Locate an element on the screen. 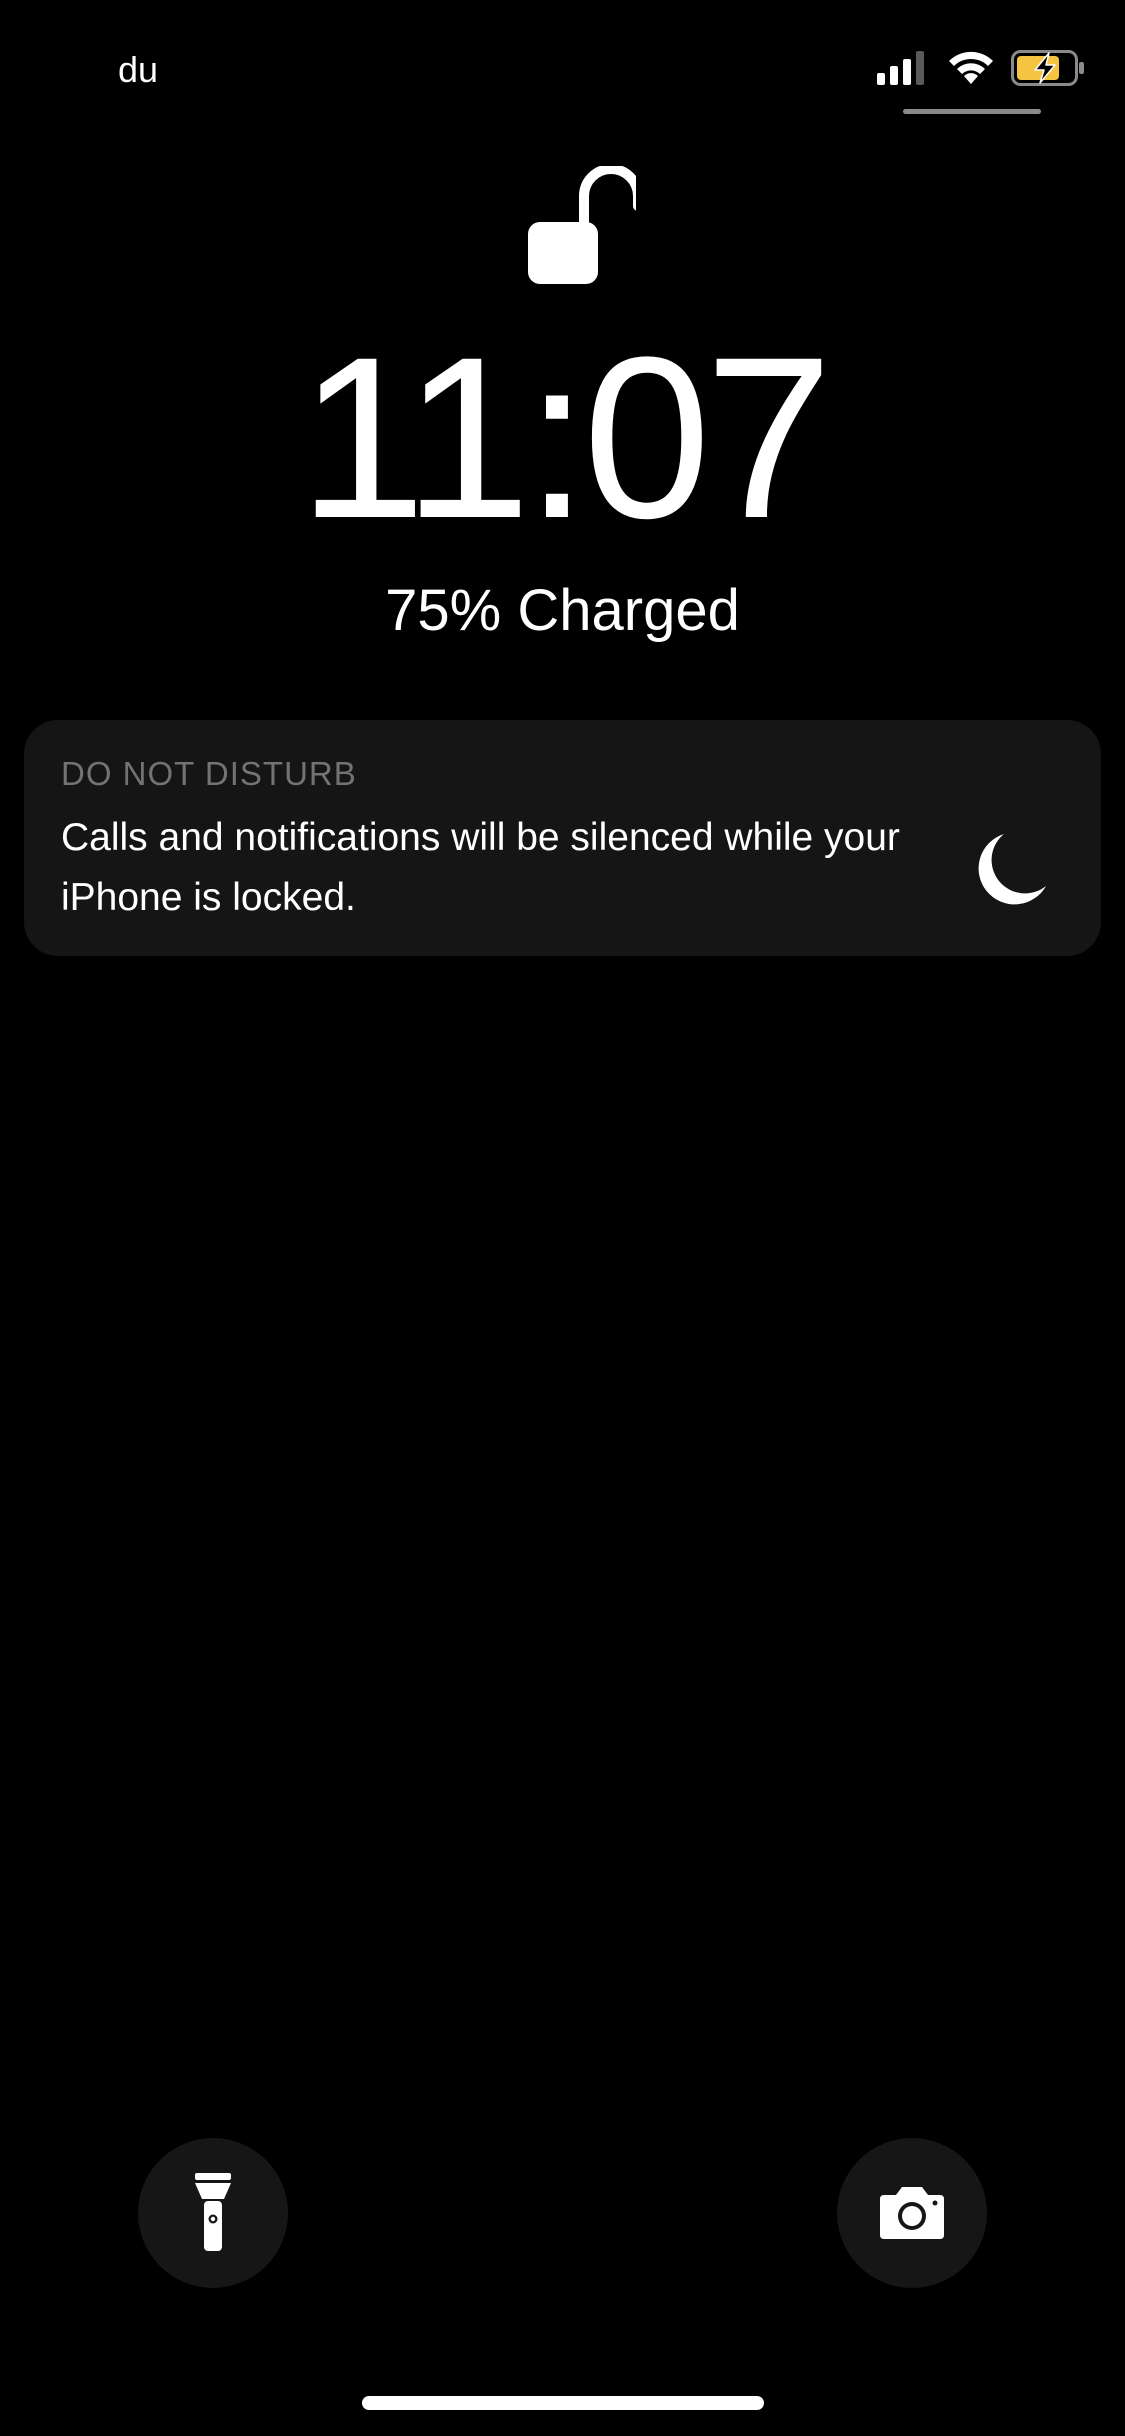  flashlight-button is located at coordinates (213, 2213).